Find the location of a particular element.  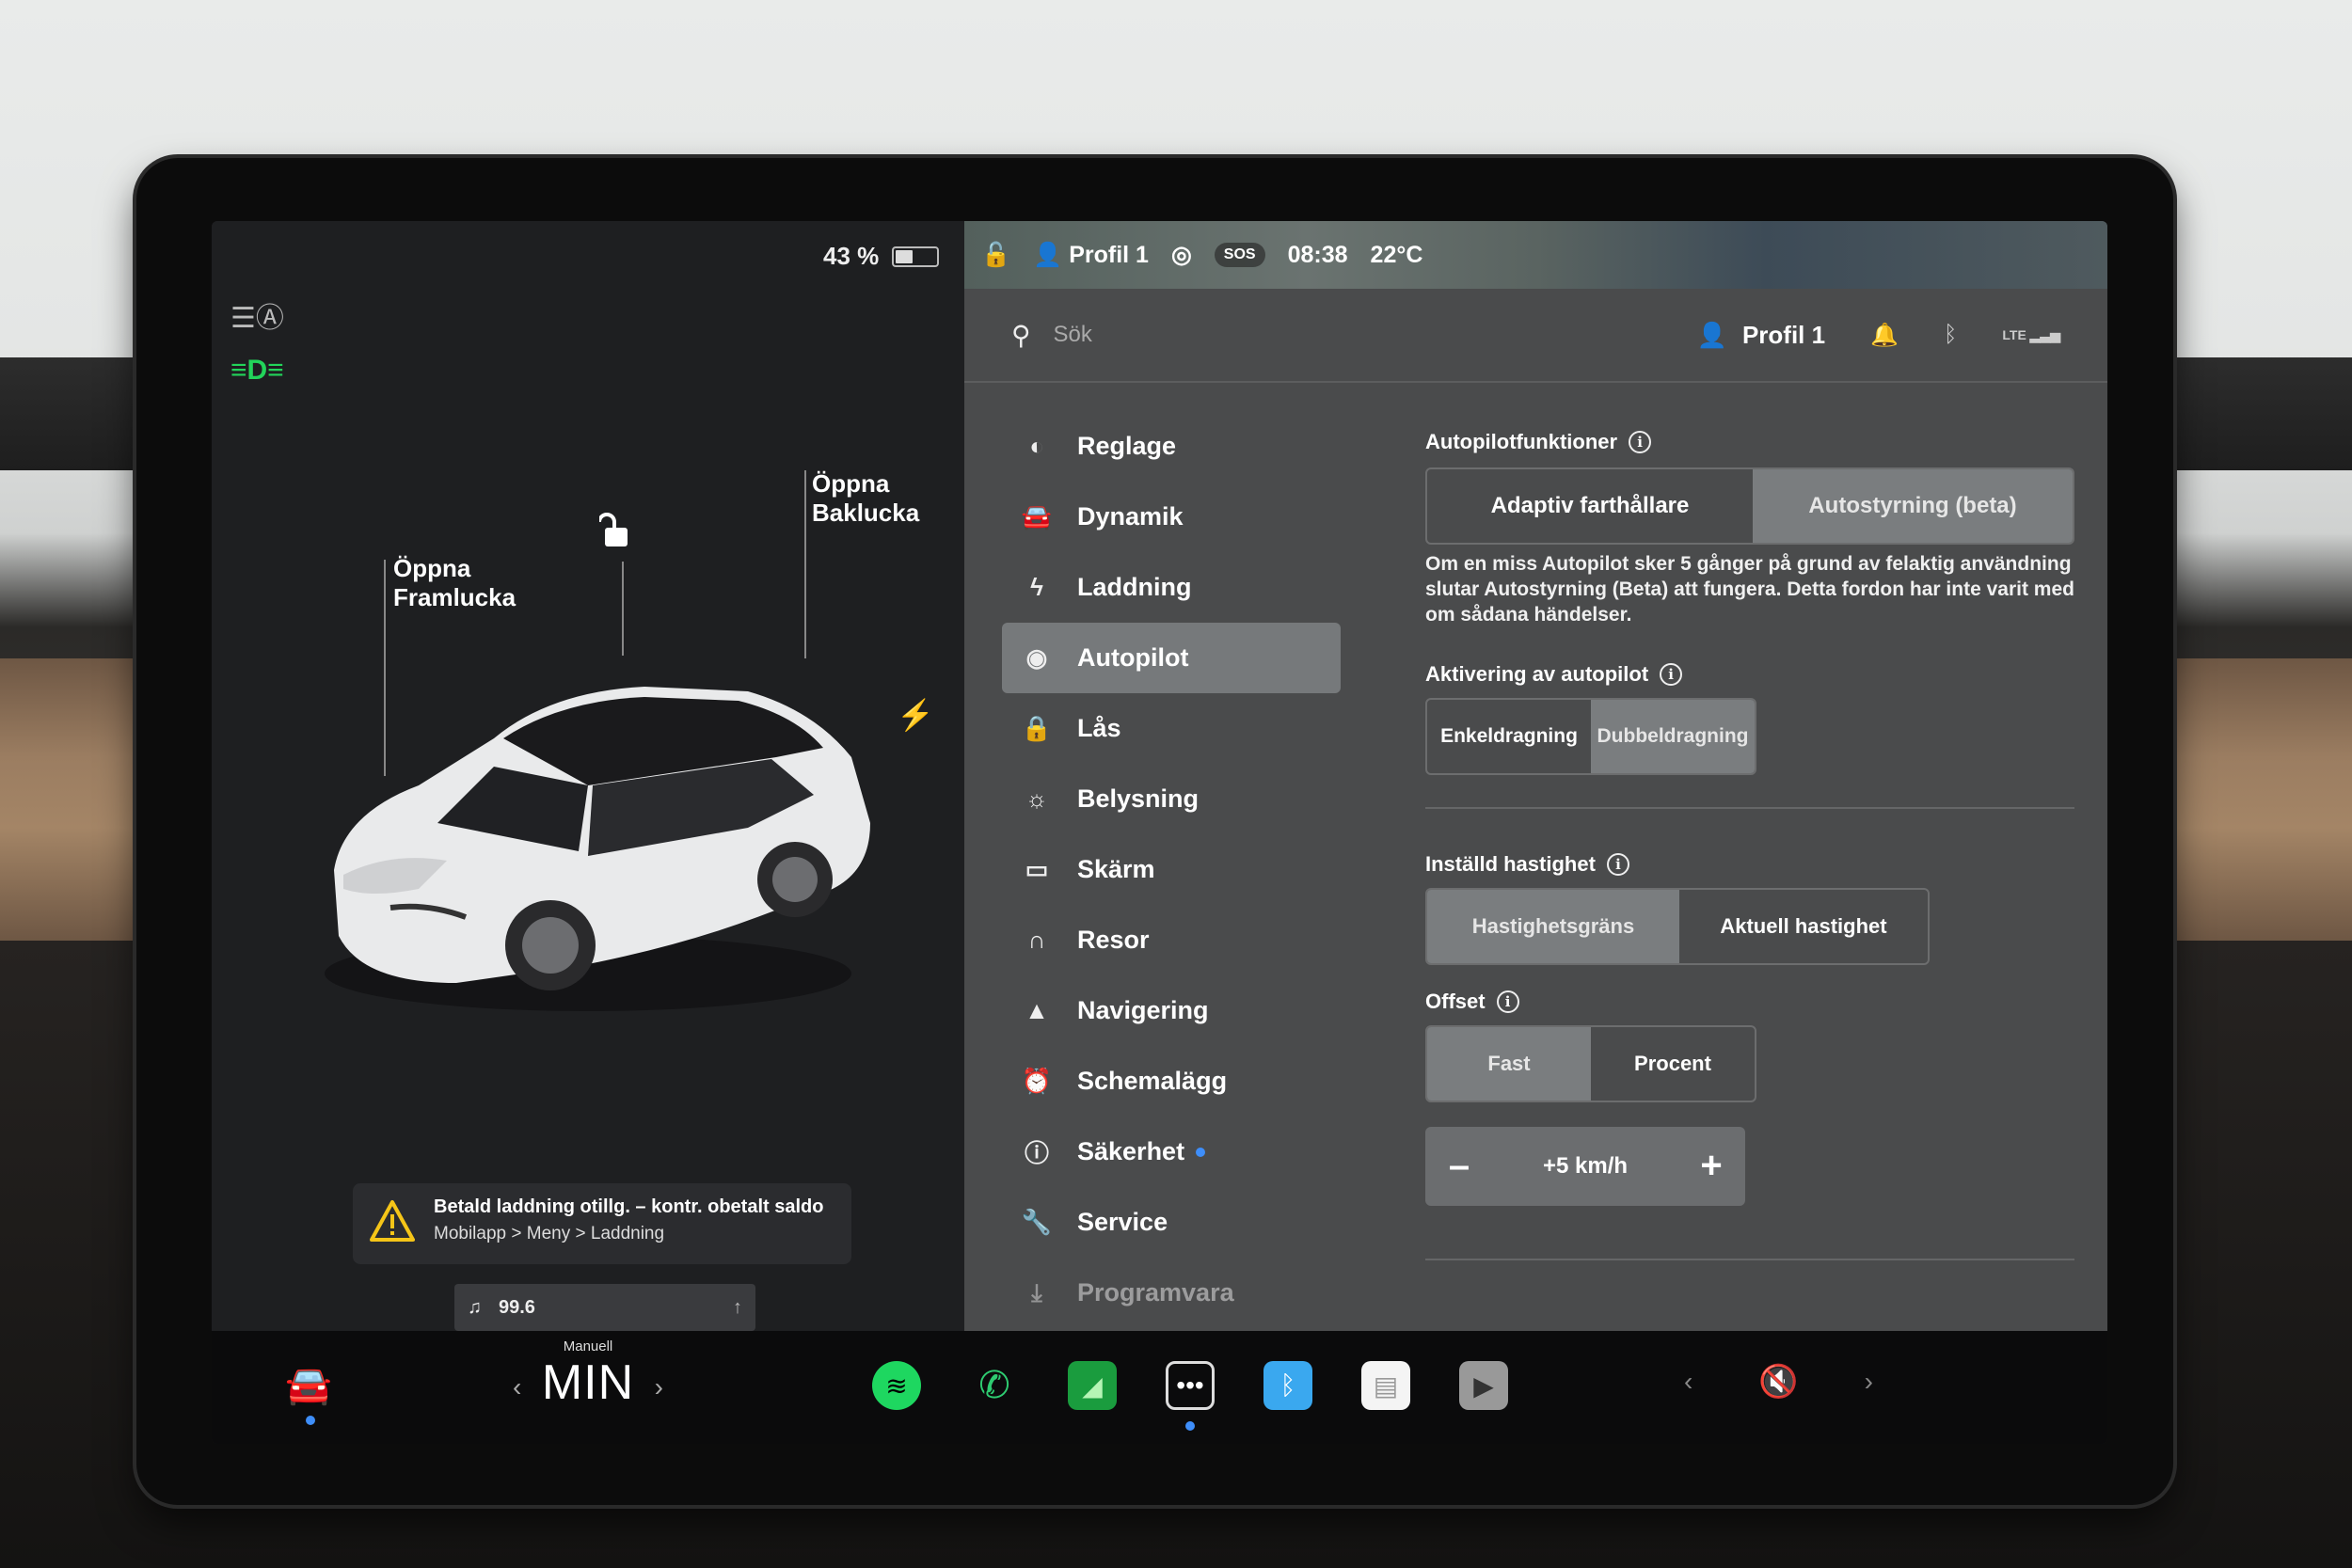

frunk-label-line1: Öppna is located at coordinates (432, 568).